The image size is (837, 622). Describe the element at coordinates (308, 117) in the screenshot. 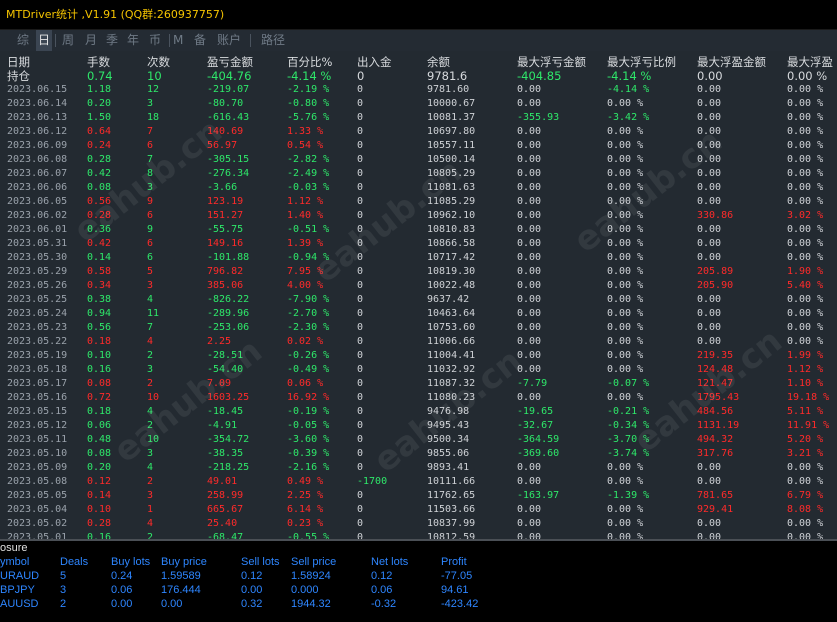

I see `cell-col-4: -5.76 %` at that location.